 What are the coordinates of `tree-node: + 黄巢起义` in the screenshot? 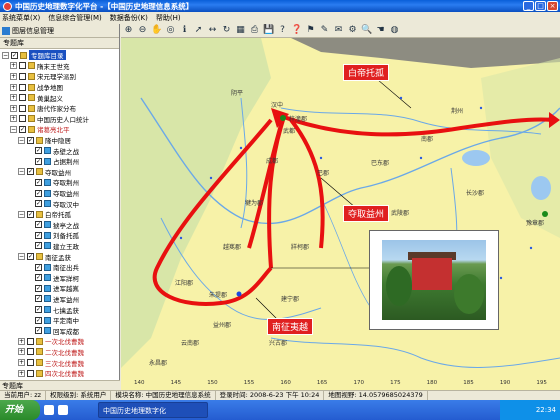 It's located at (60, 97).